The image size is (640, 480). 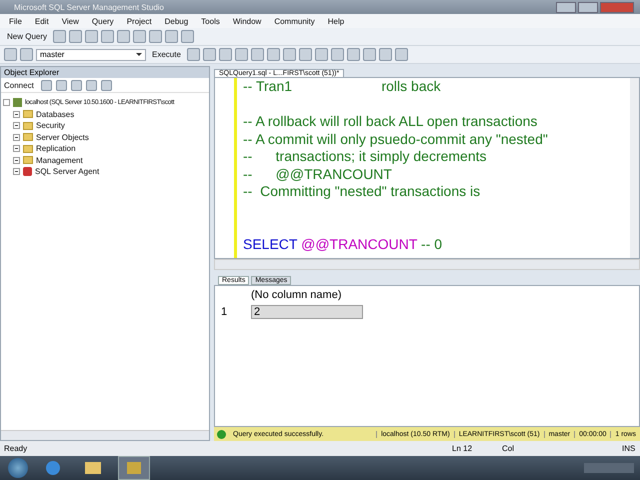 I want to click on code-line: -- A rollback will roll back ALL open transactions, so click(x=390, y=121).